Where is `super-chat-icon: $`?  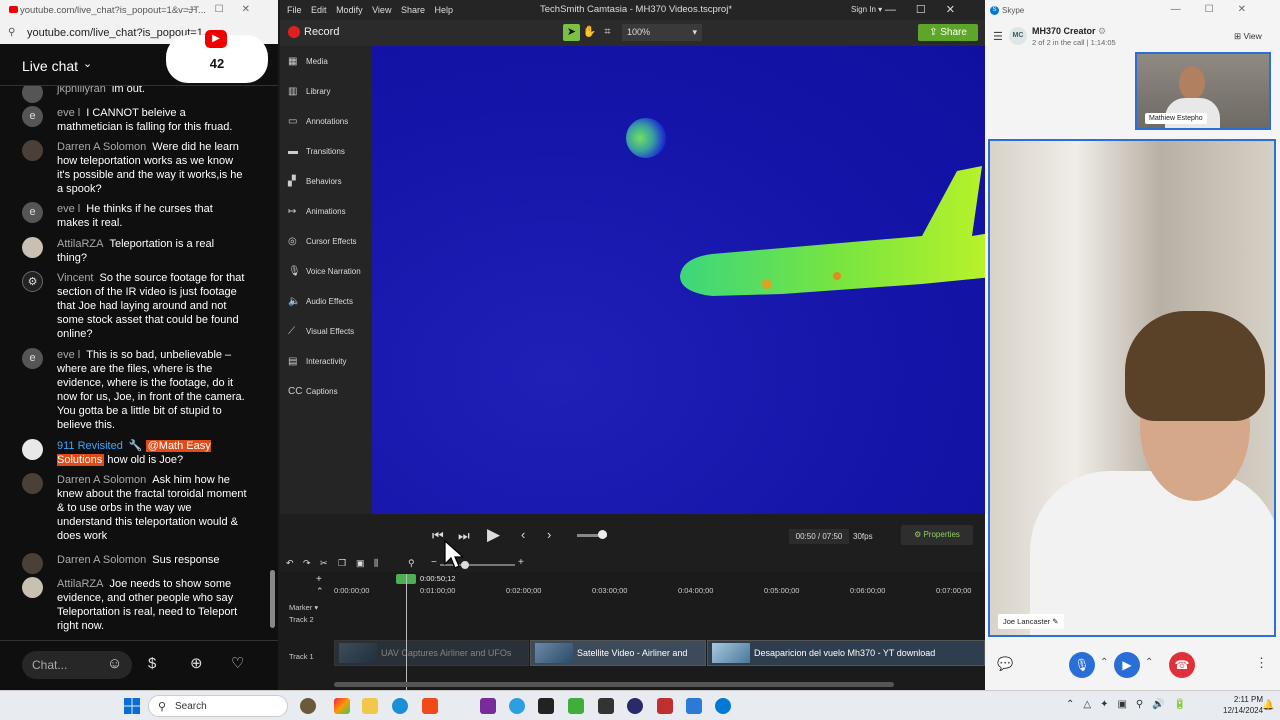
super-chat-icon: $ is located at coordinates (152, 663).